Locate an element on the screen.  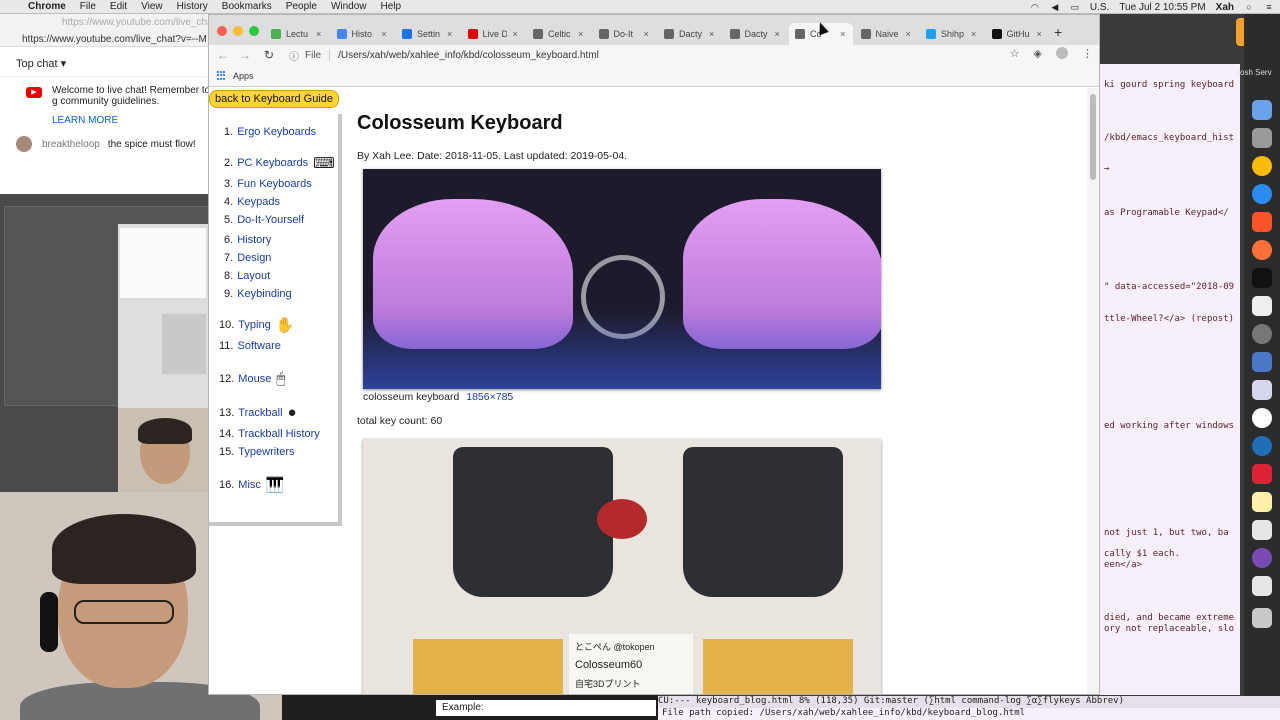
page-scrollbar is located at coordinates (1093, 391).